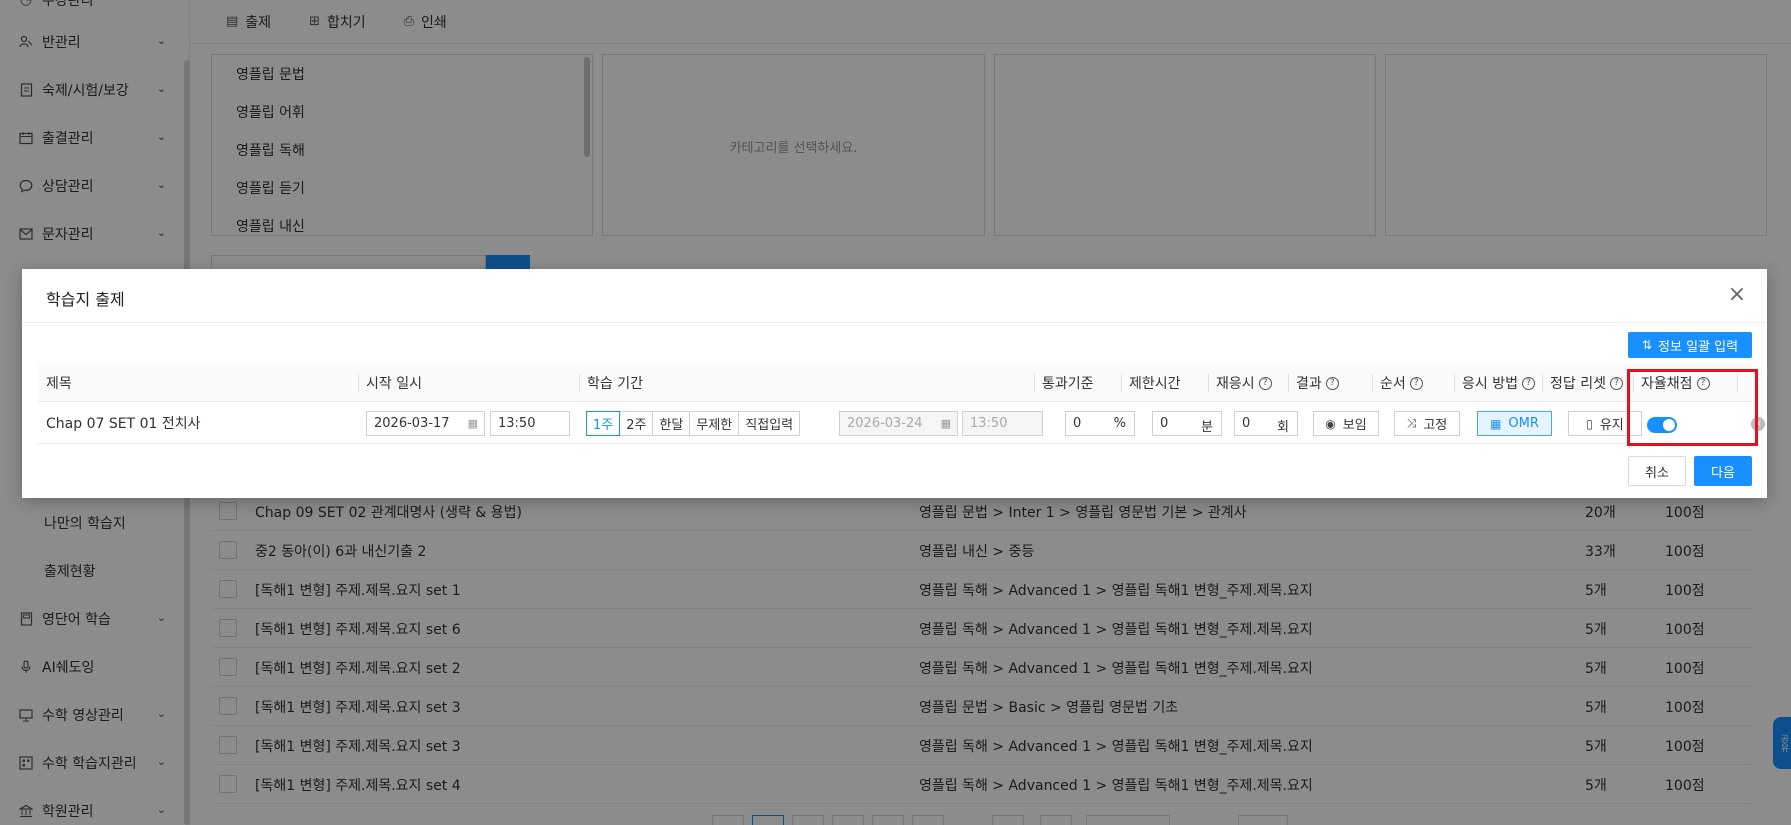 The height and width of the screenshot is (825, 1791). What do you see at coordinates (1589, 423) in the screenshot?
I see `mobile-icon: ▯` at bounding box center [1589, 423].